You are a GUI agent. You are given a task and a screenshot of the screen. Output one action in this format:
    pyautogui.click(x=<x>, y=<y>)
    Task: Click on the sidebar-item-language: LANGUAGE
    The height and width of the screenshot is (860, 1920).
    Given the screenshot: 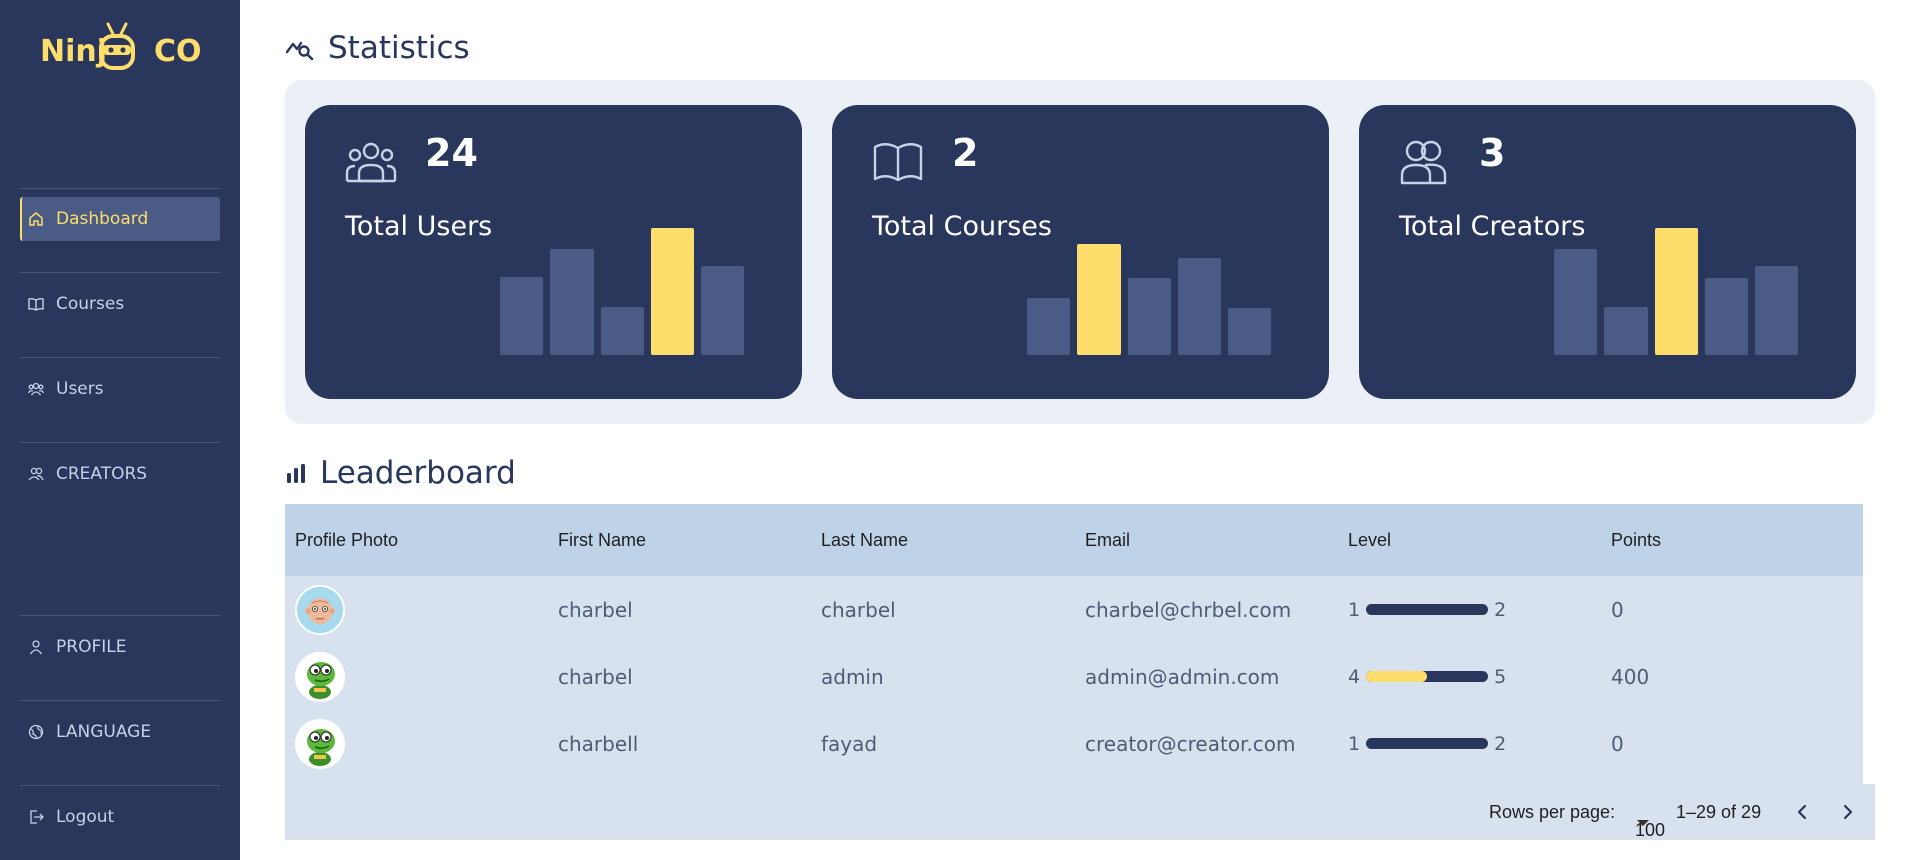 What is the action you would take?
    pyautogui.click(x=120, y=732)
    